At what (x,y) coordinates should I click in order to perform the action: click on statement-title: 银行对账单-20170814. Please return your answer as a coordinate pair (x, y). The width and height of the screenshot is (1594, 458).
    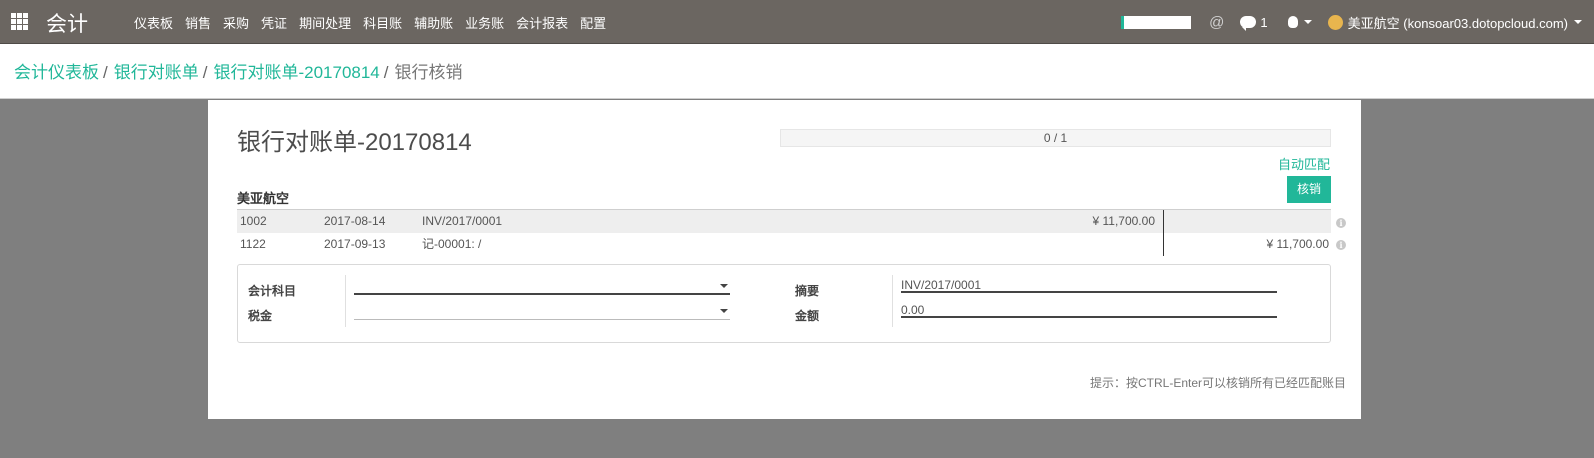
    Looking at the image, I should click on (354, 142).